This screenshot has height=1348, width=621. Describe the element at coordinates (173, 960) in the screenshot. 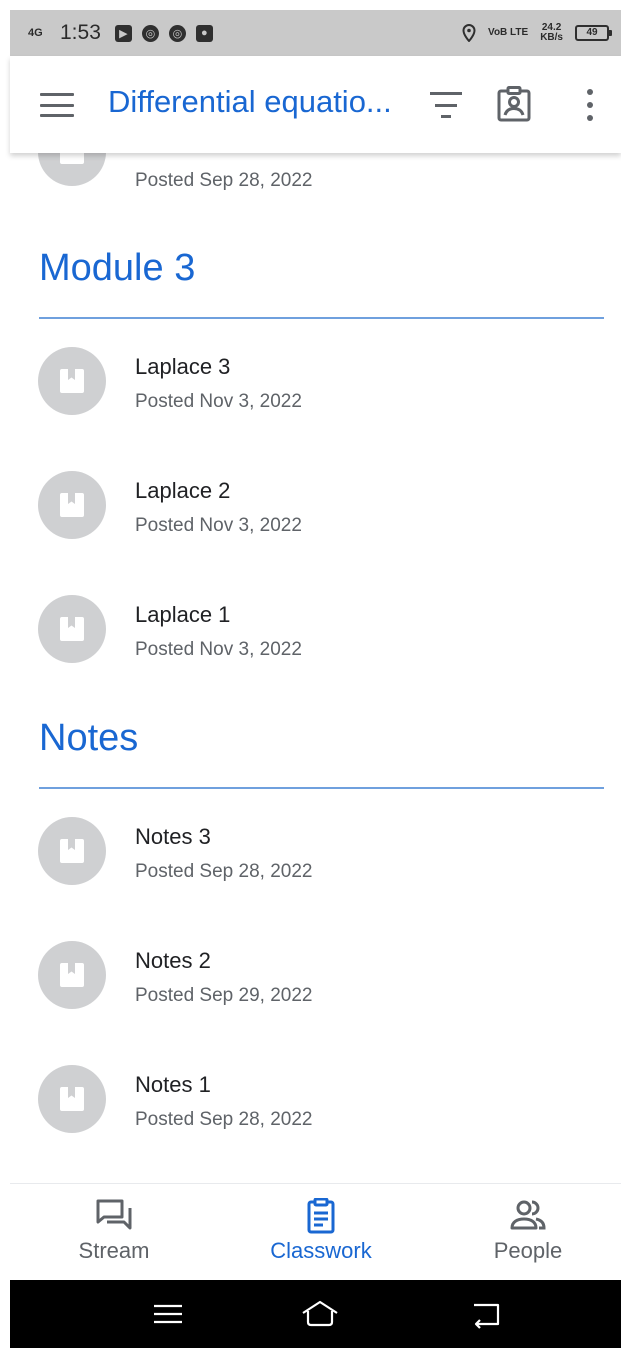

I see `item-title: Notes 2` at that location.